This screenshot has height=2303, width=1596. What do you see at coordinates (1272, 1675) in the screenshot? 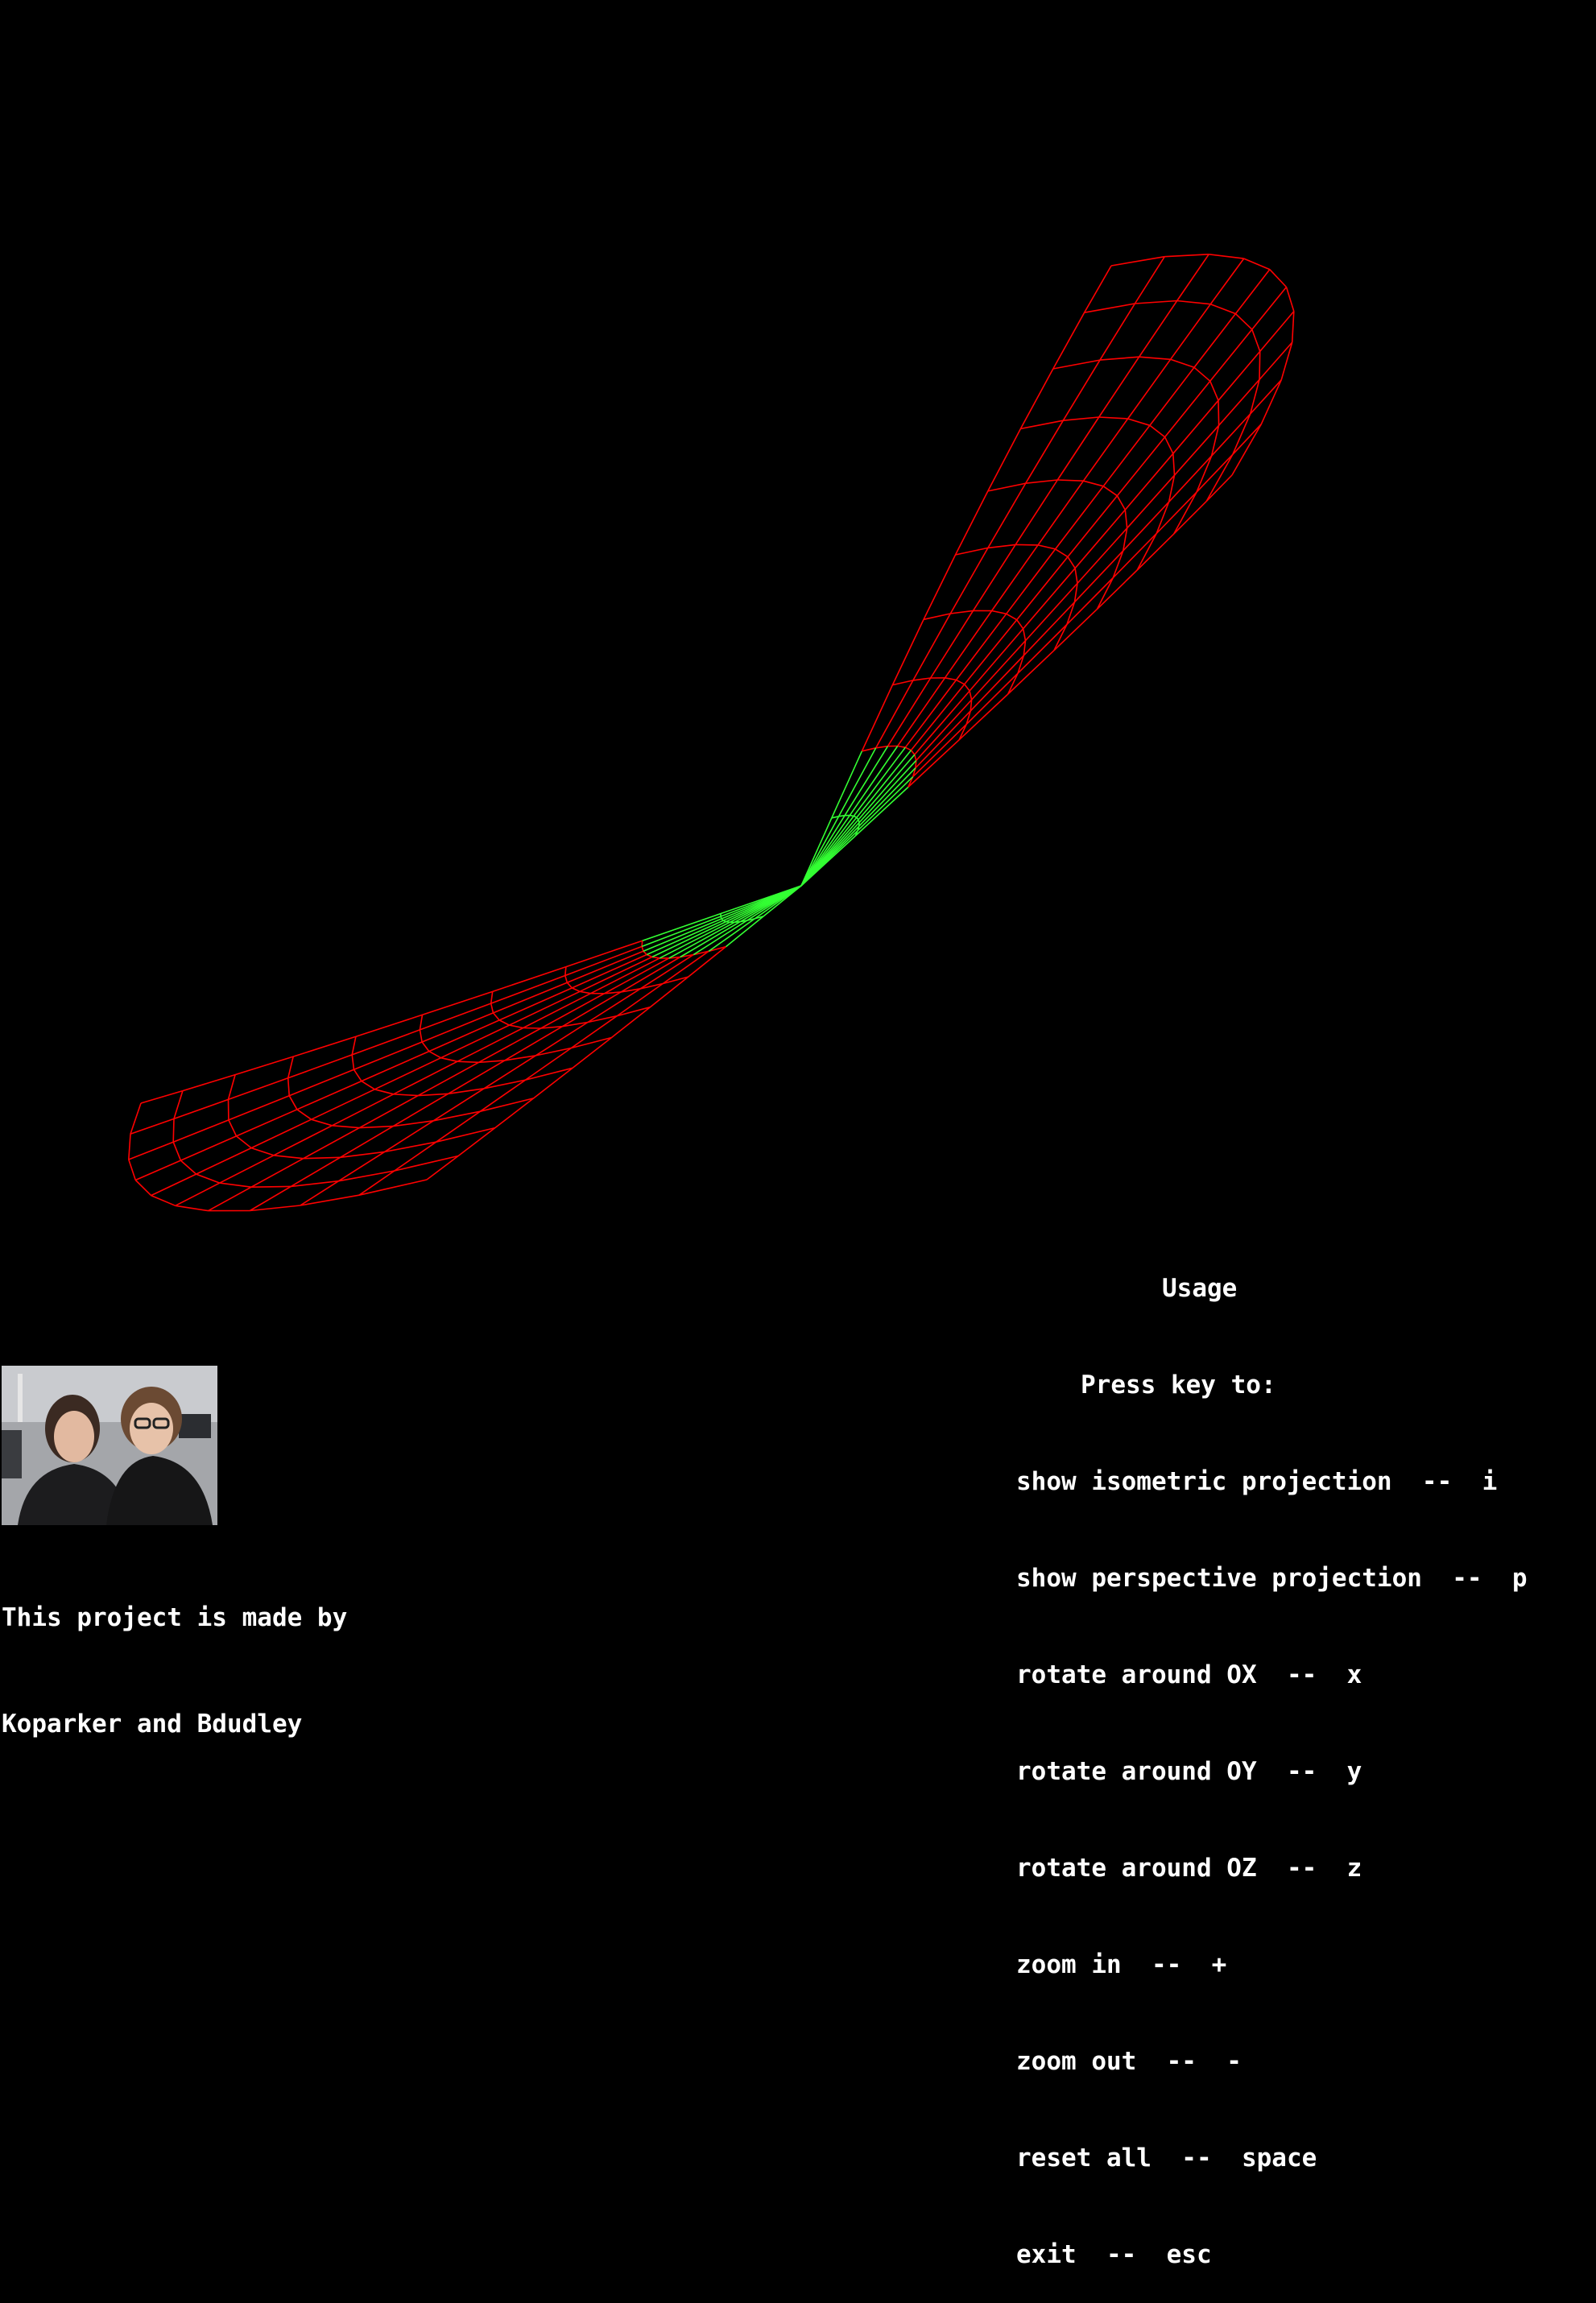
I see `usage-item-rotate-ox: rotate around OX -- x` at bounding box center [1272, 1675].